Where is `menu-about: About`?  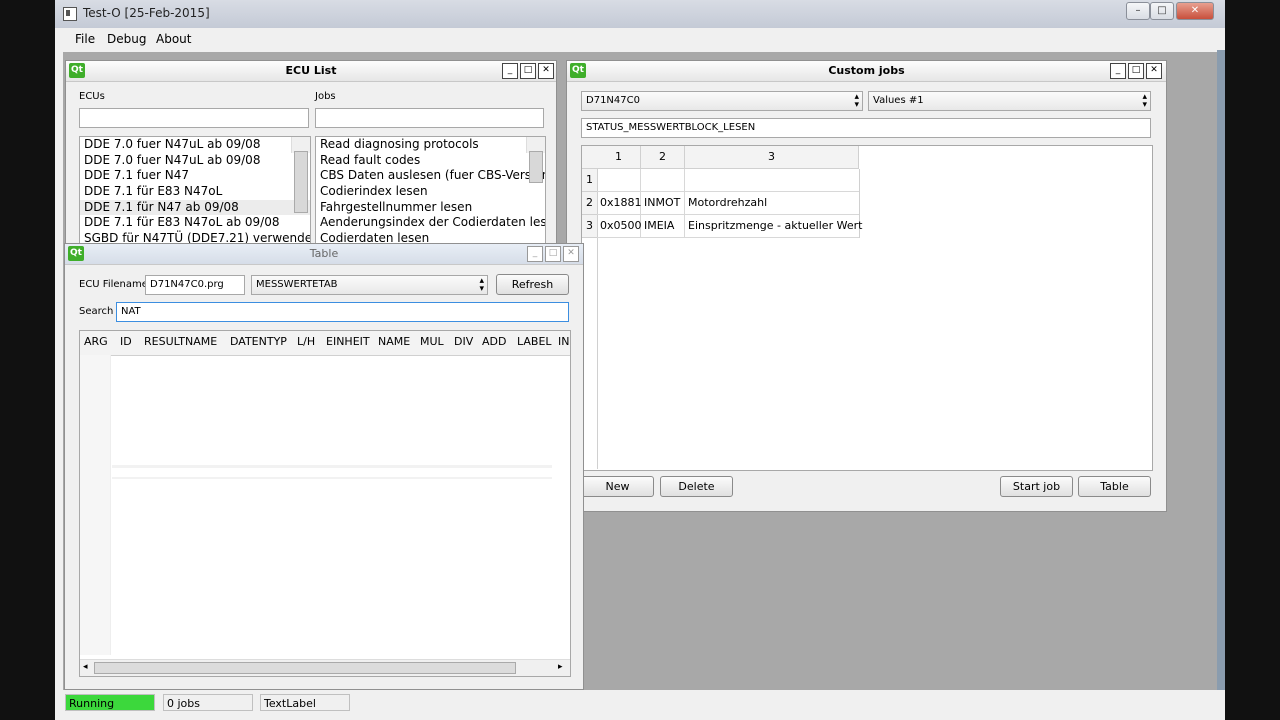
menu-about: About is located at coordinates (173, 39).